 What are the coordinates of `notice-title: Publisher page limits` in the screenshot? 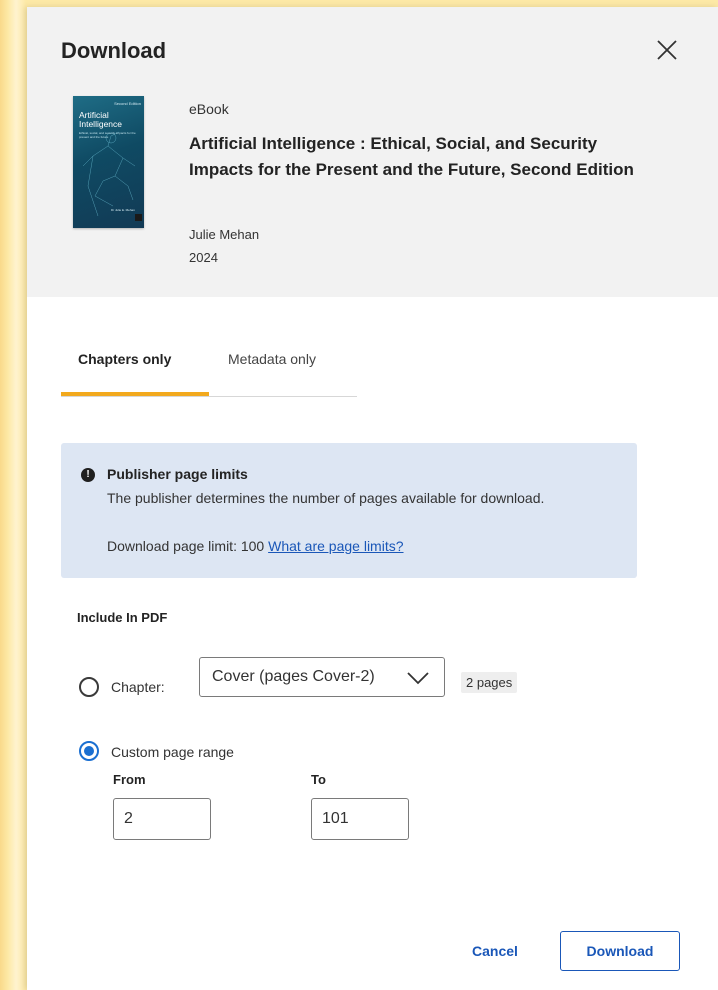 It's located at (177, 474).